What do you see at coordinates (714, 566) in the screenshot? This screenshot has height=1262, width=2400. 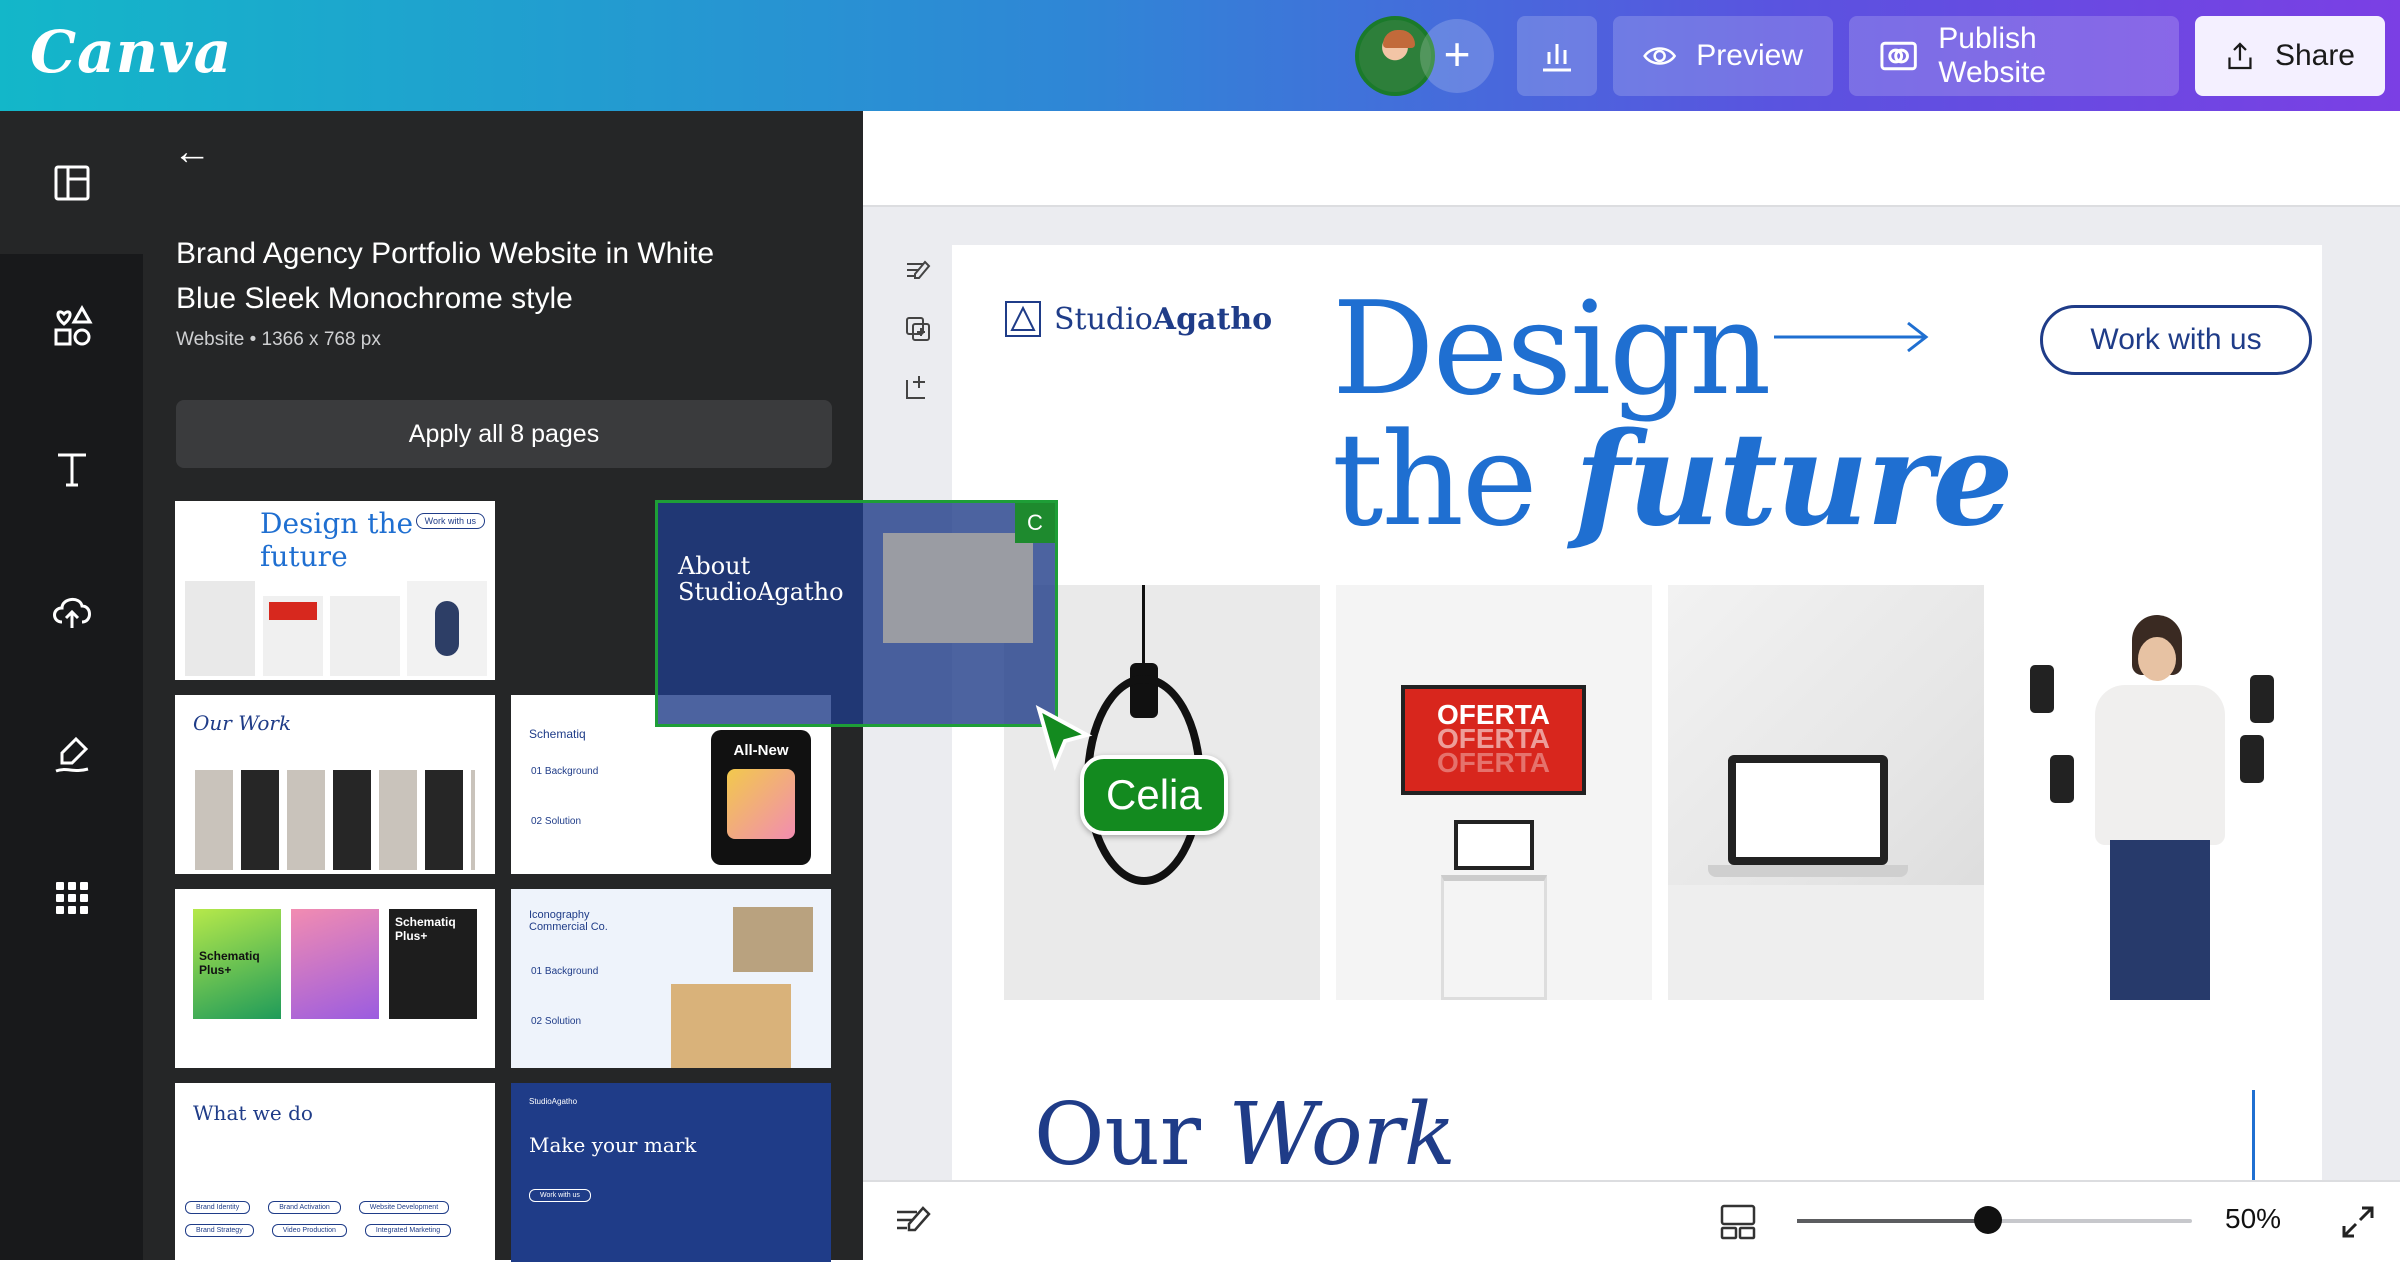 I see `drag-title-line-1: About` at bounding box center [714, 566].